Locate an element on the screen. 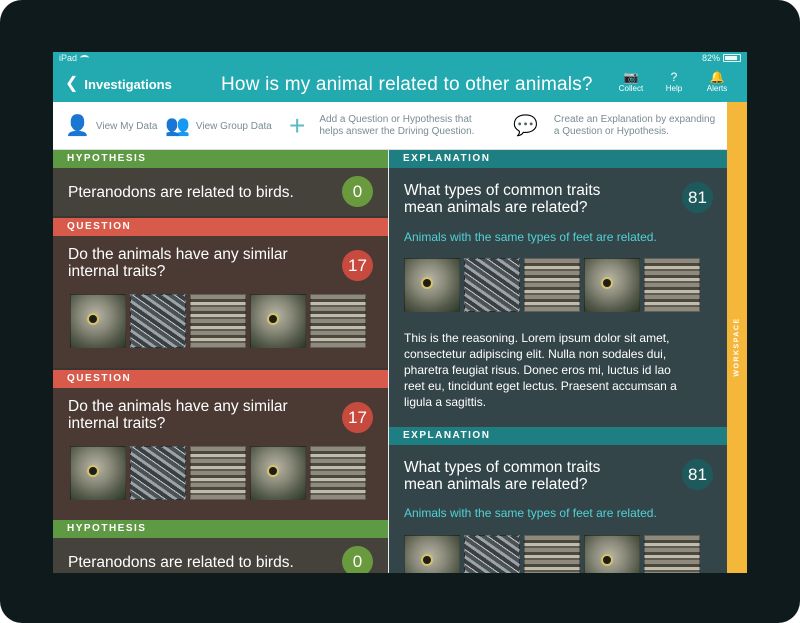  battery-icon is located at coordinates (732, 58).